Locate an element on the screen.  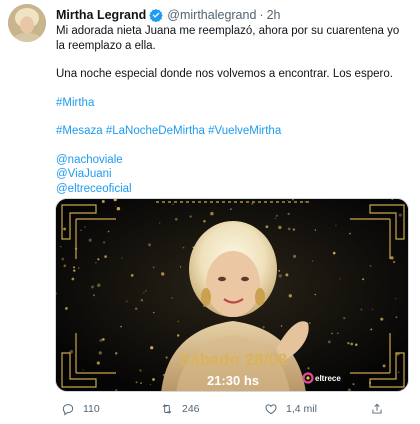
like-button: 1,4 mil is located at coordinates (290, 409).